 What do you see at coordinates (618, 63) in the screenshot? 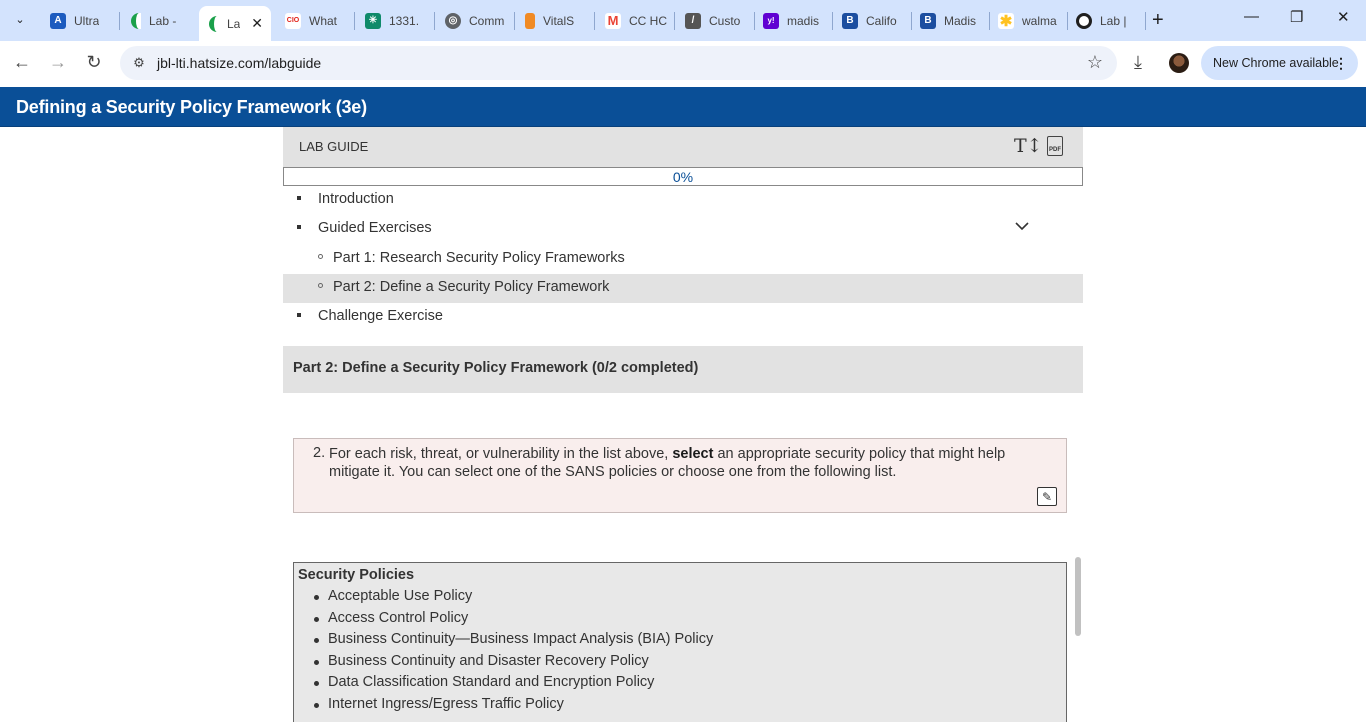
I see `address-bar: ⚙ jbl-lti.hatsize.com/labguide ☆` at bounding box center [618, 63].